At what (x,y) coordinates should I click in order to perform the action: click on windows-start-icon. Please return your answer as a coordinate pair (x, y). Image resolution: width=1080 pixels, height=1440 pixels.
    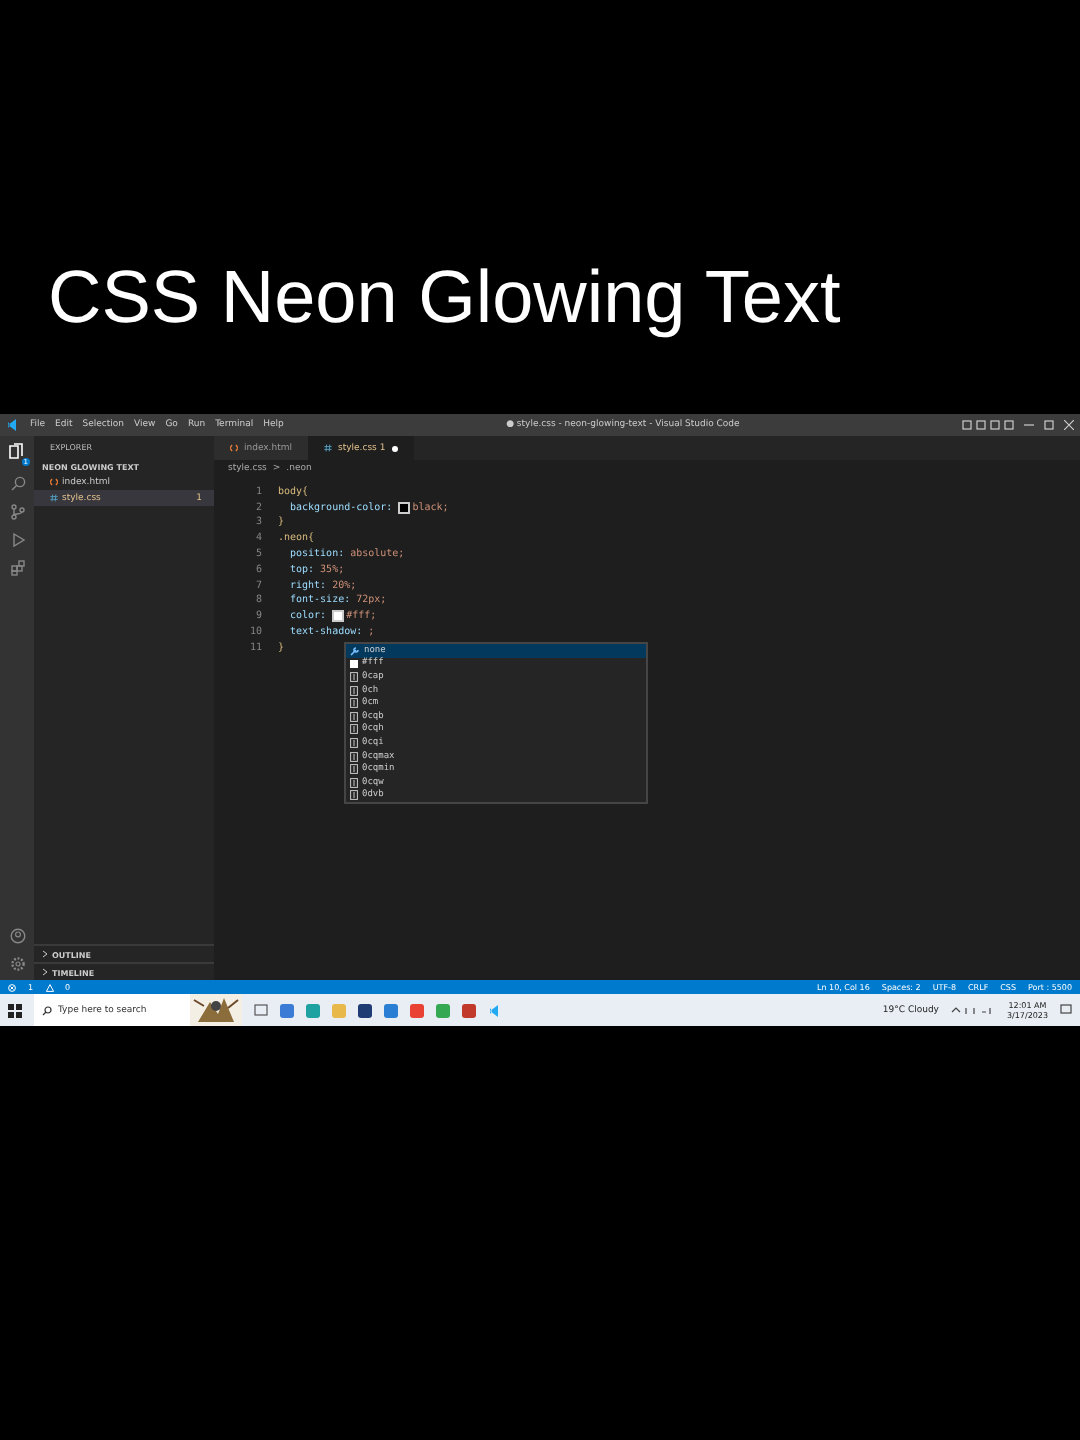
    Looking at the image, I should click on (15, 1010).